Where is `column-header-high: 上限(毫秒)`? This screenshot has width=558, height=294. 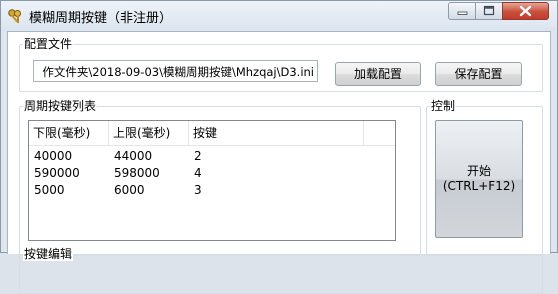
column-header-high: 上限(毫秒) is located at coordinates (149, 133).